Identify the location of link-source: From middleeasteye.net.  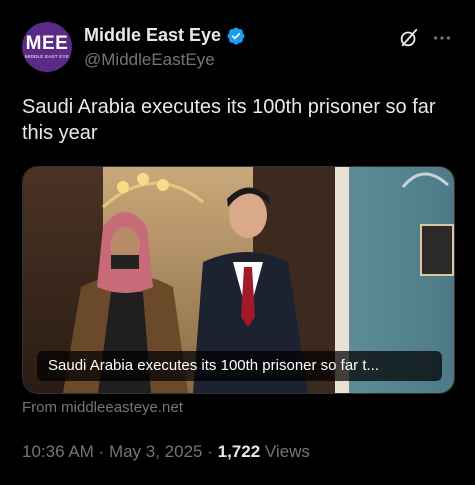
(102, 407).